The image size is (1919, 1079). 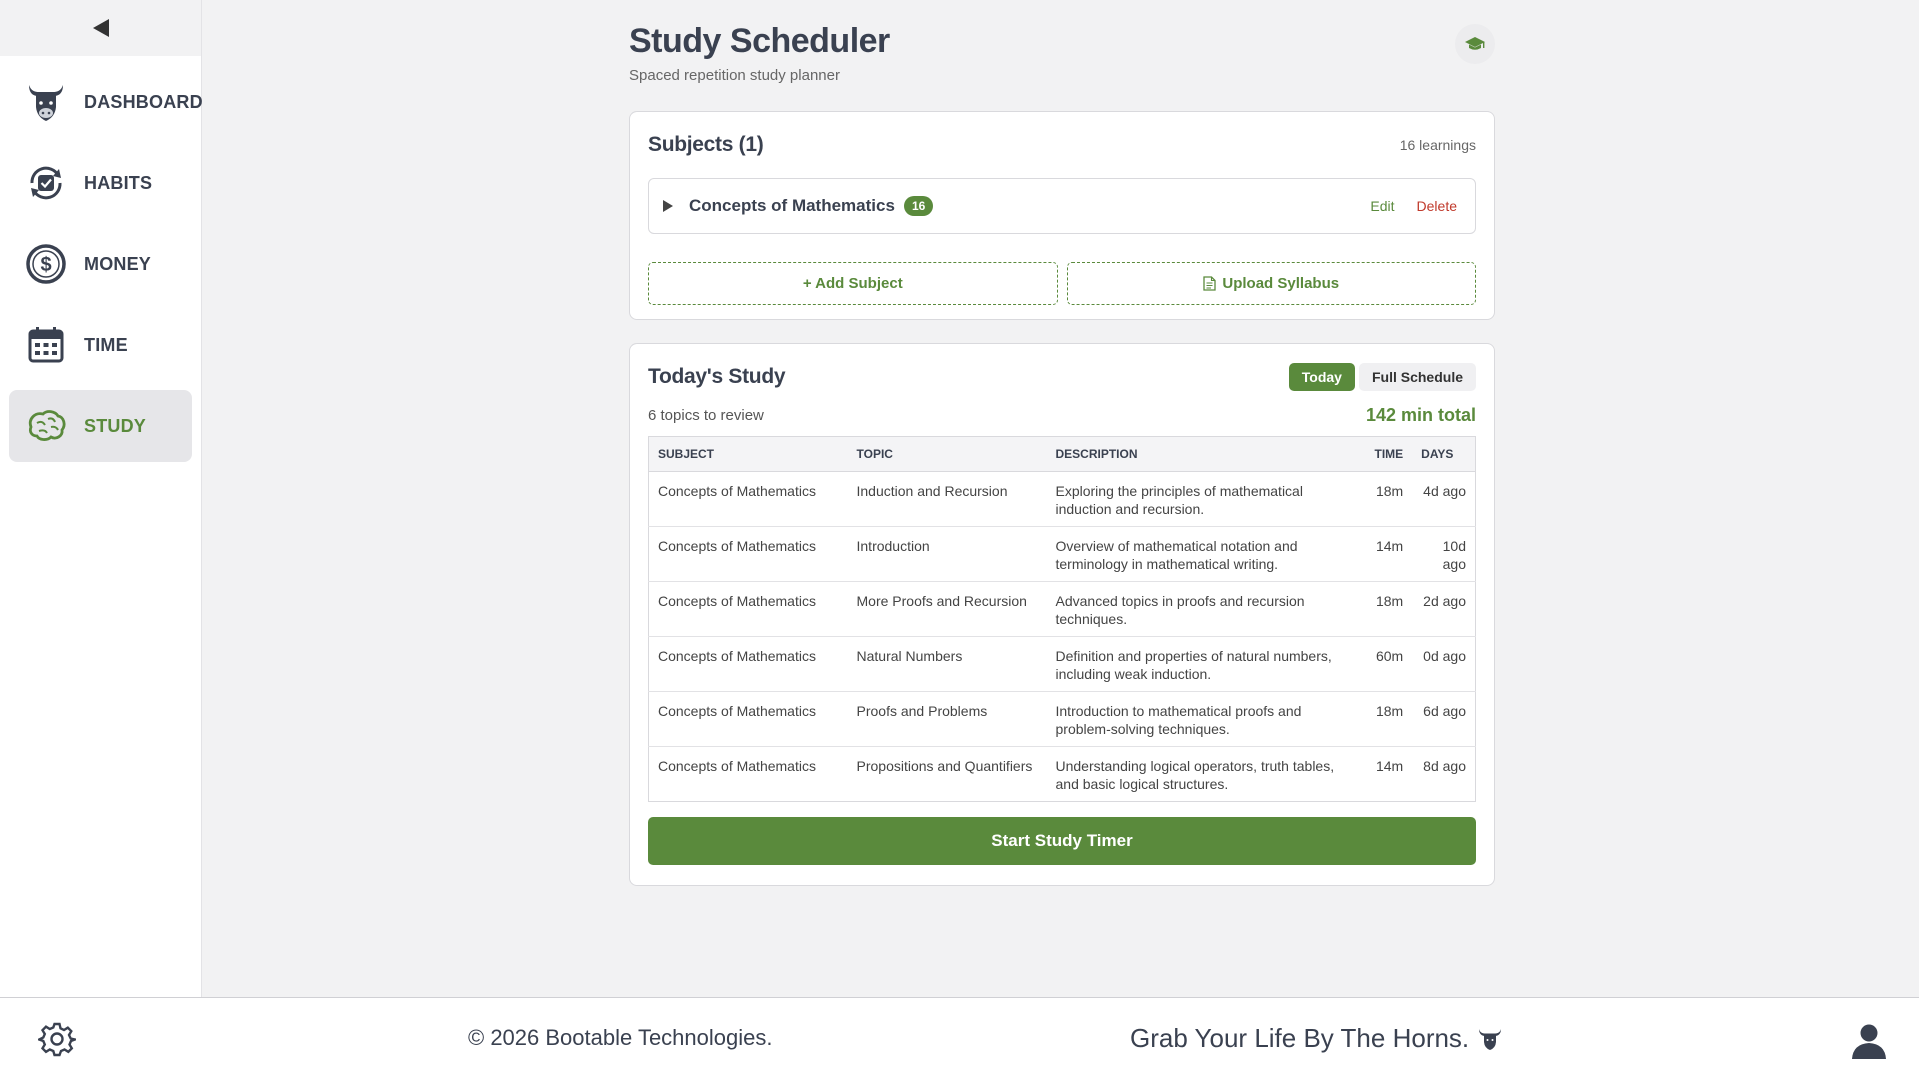 What do you see at coordinates (58, 1039) in the screenshot?
I see `settings-gear-icon` at bounding box center [58, 1039].